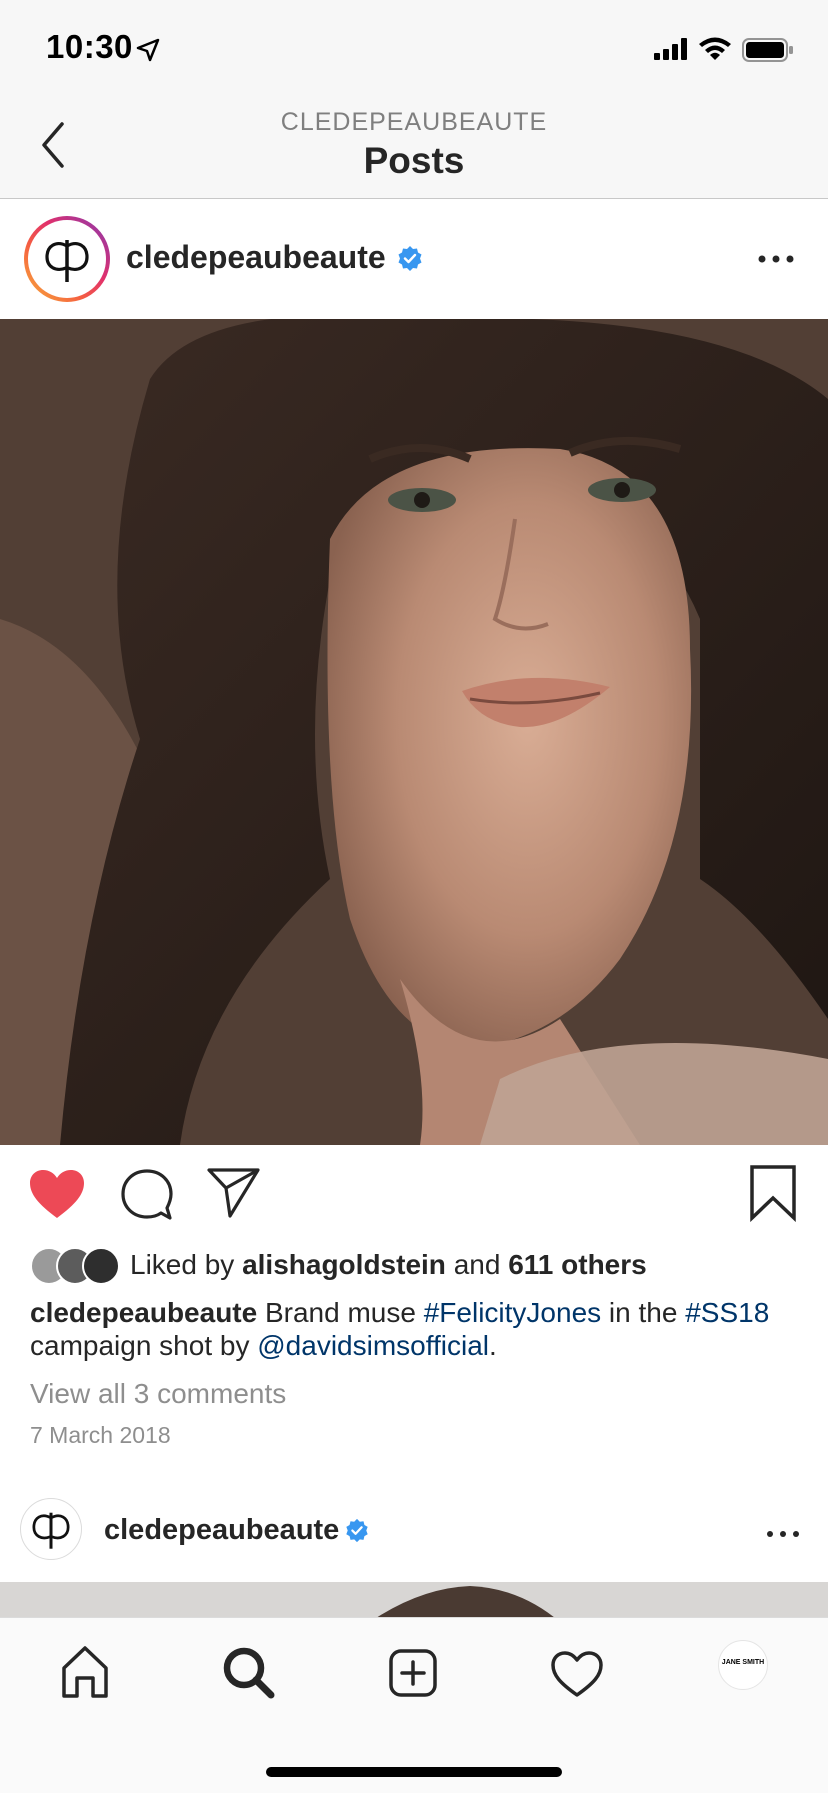 This screenshot has width=828, height=1793. I want to click on comment-button-icon, so click(147, 1195).